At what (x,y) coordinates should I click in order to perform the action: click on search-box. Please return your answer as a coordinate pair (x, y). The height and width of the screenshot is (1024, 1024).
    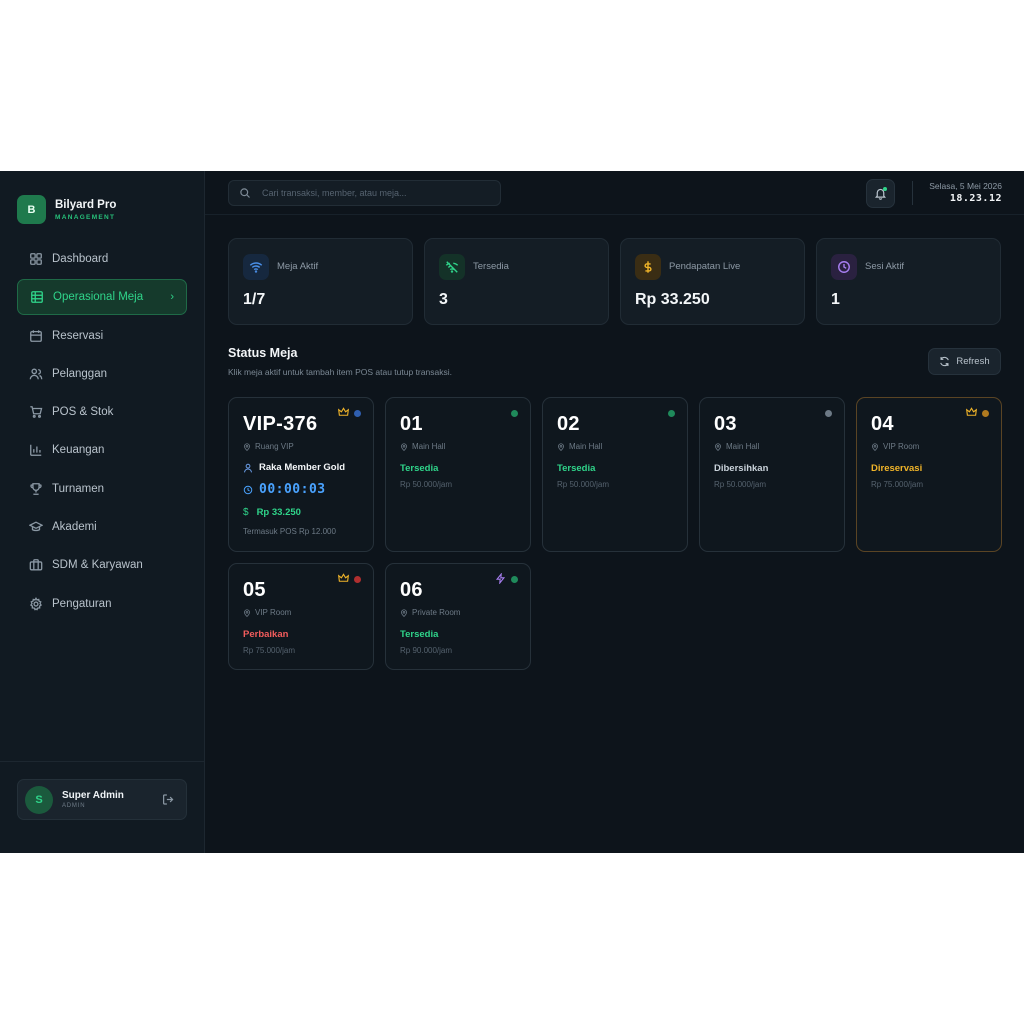
    Looking at the image, I should click on (364, 193).